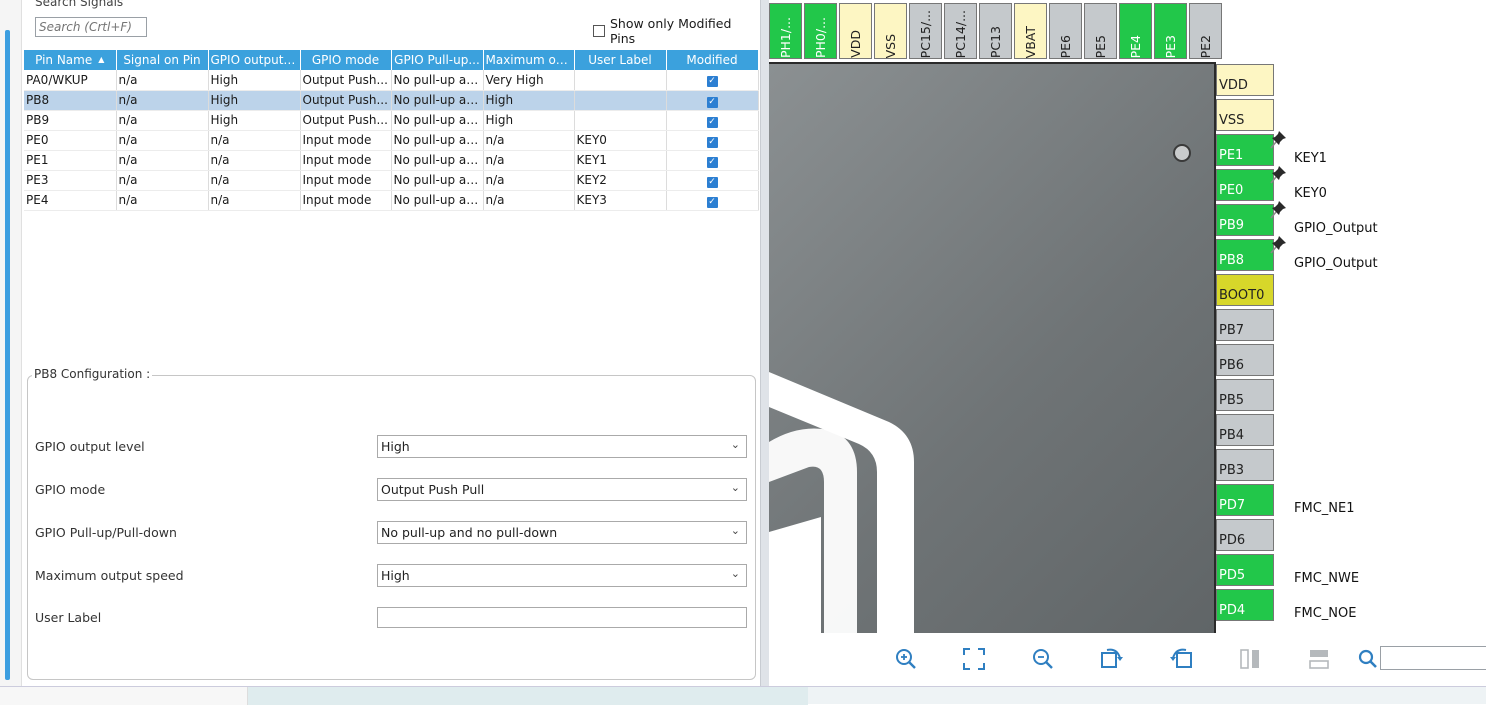 Image resolution: width=1486 pixels, height=705 pixels. Describe the element at coordinates (162, 60) in the screenshot. I see `column-header-signal: Signal on Pin` at that location.